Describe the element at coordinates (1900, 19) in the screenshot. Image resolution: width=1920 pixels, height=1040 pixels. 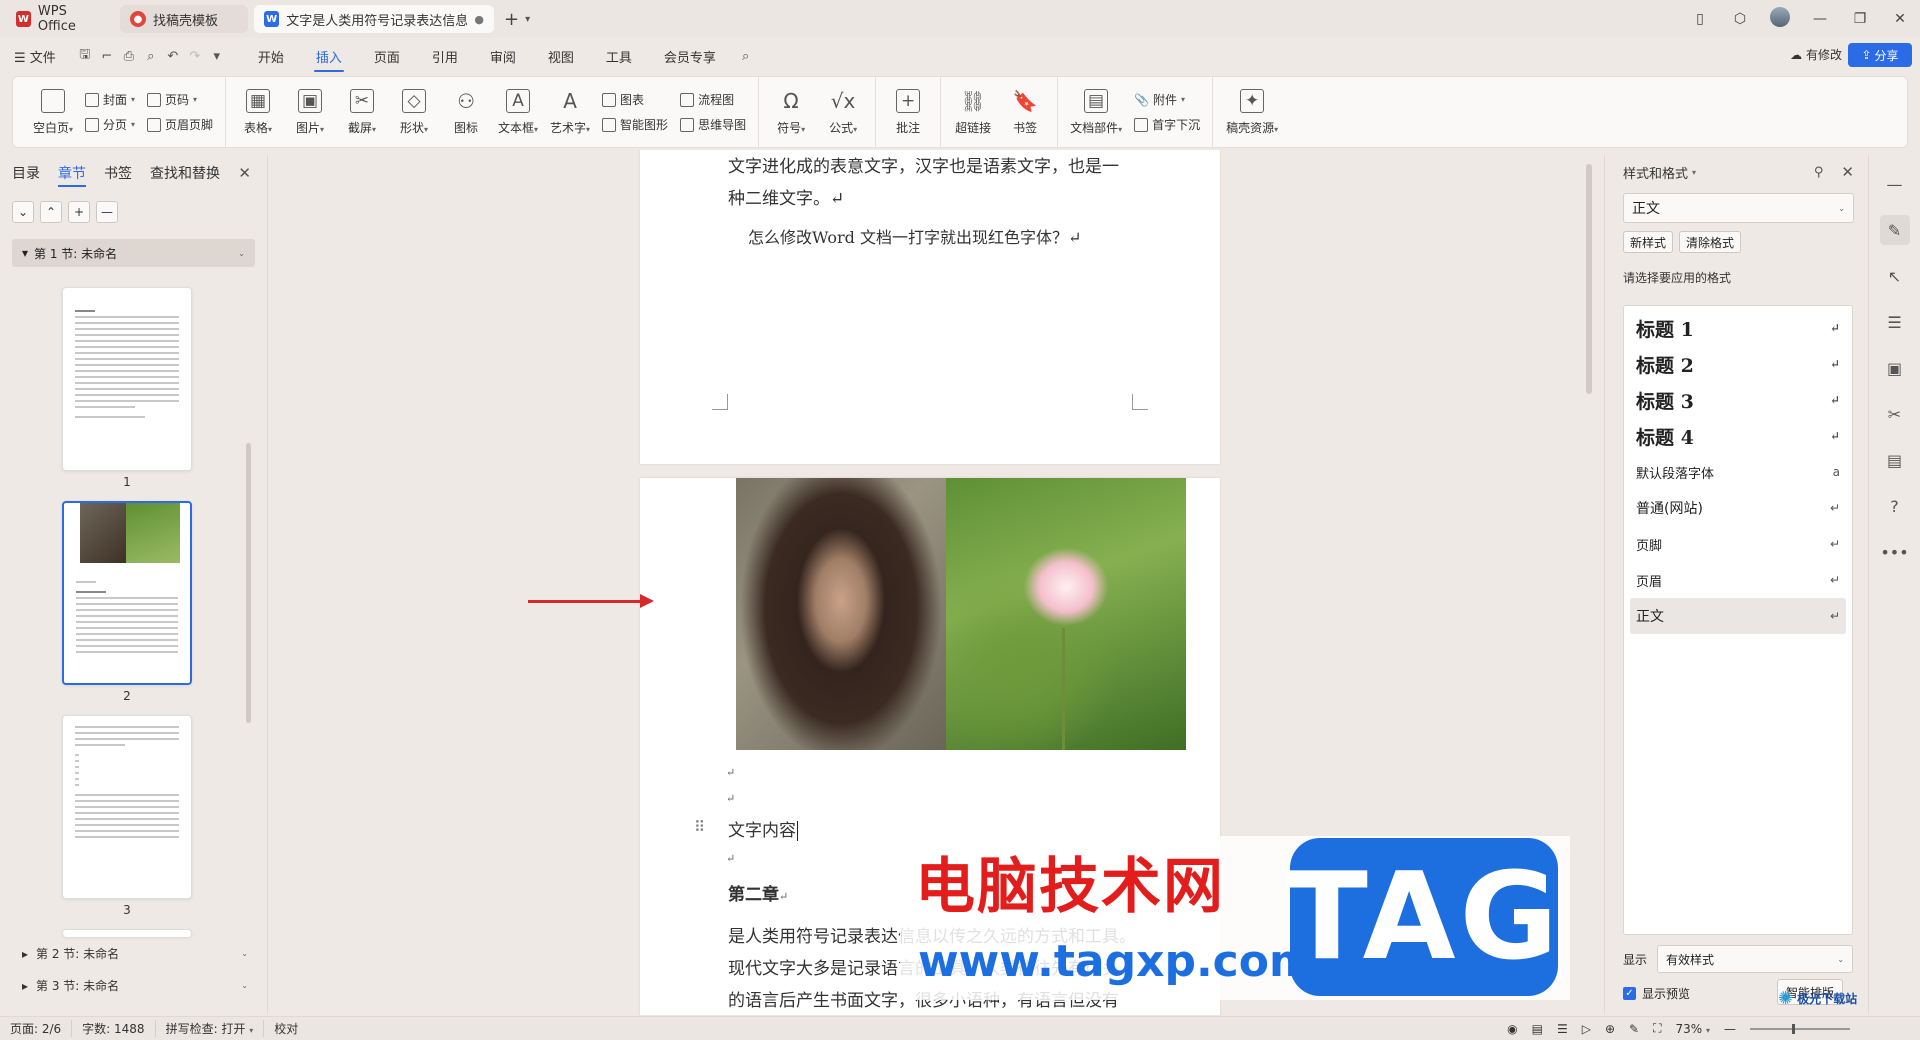
I see `close-window-icon: ✕` at that location.